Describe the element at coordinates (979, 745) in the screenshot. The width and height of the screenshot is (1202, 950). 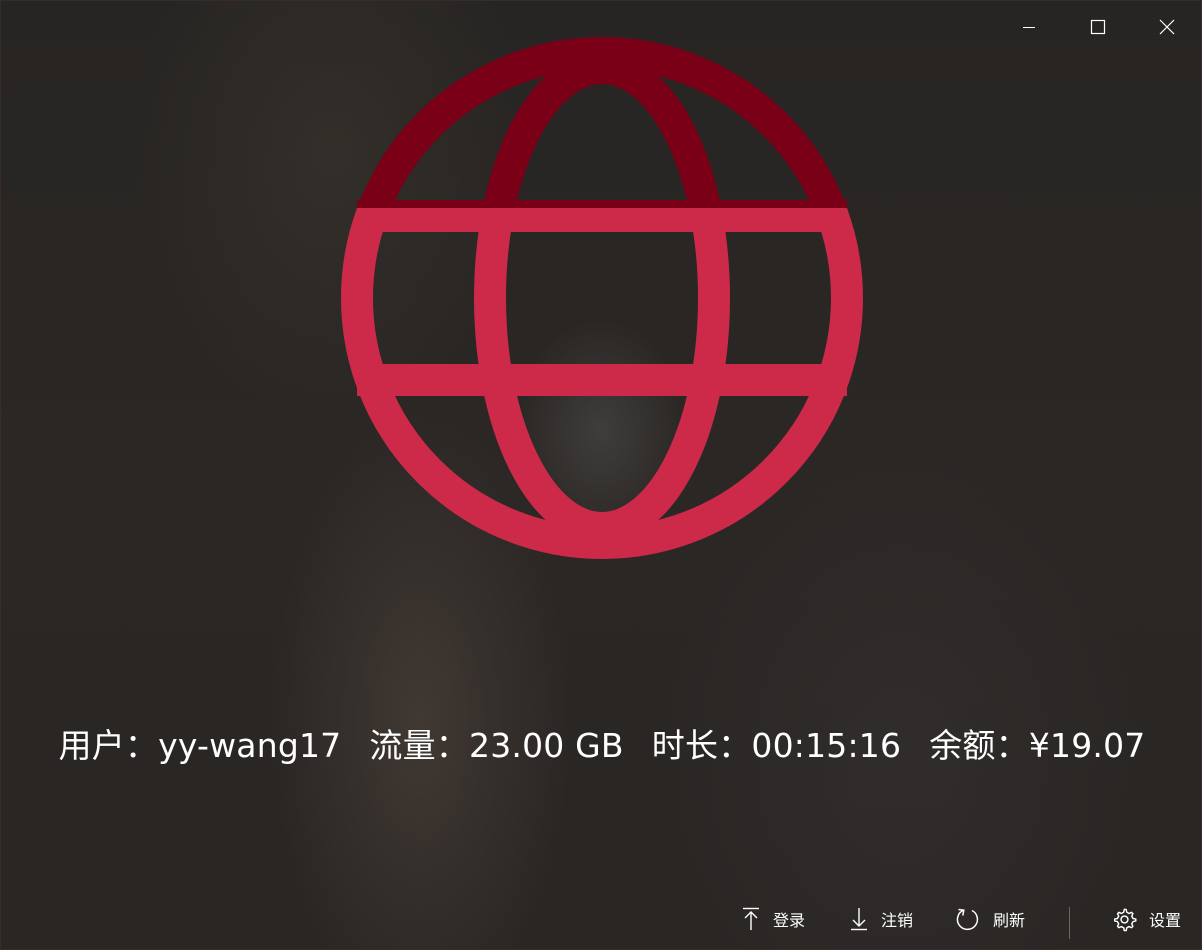
I see `balance-label: 余额：` at that location.